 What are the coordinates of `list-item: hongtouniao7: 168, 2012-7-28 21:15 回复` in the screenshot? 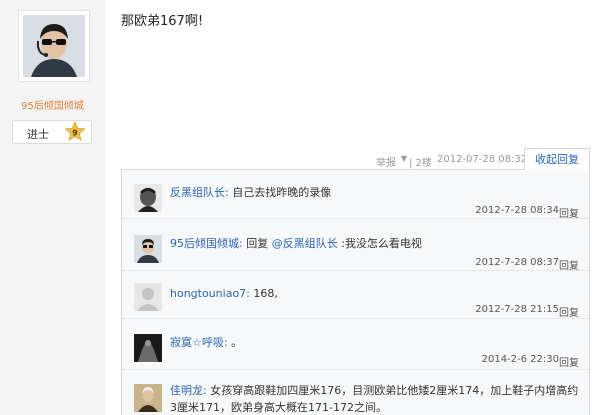 It's located at (355, 295).